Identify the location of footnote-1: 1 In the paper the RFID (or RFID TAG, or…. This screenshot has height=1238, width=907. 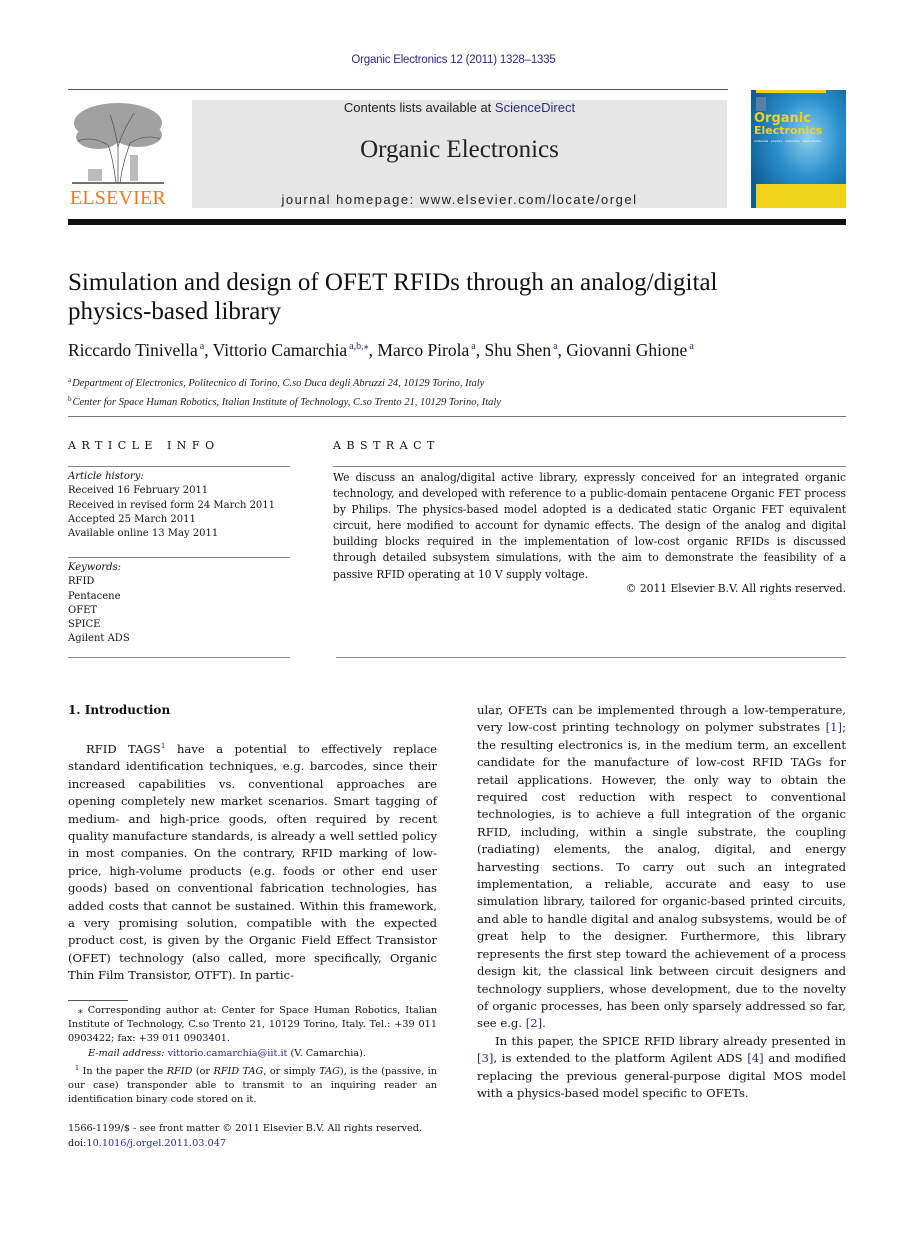
(252, 1084).